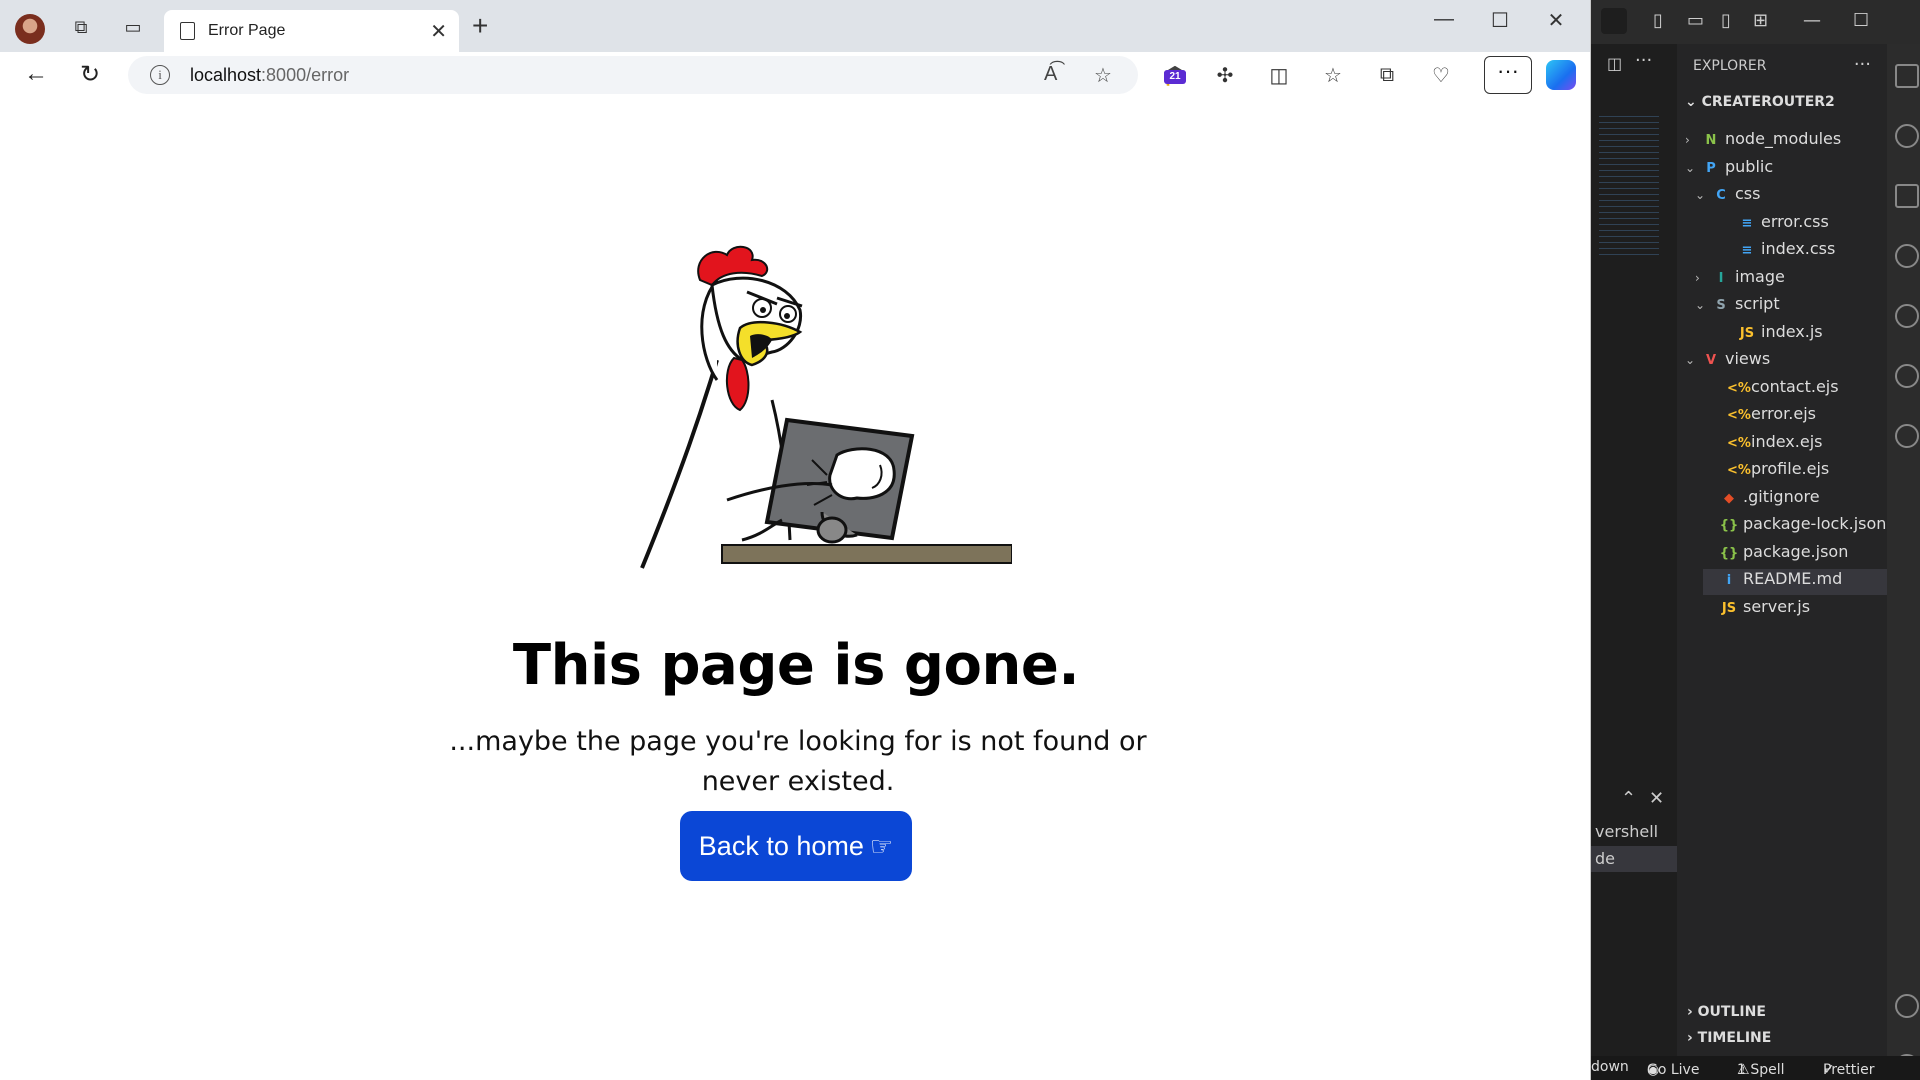 The width and height of the screenshot is (1920, 1080). I want to click on tree-item: JS server.js, so click(1795, 610).